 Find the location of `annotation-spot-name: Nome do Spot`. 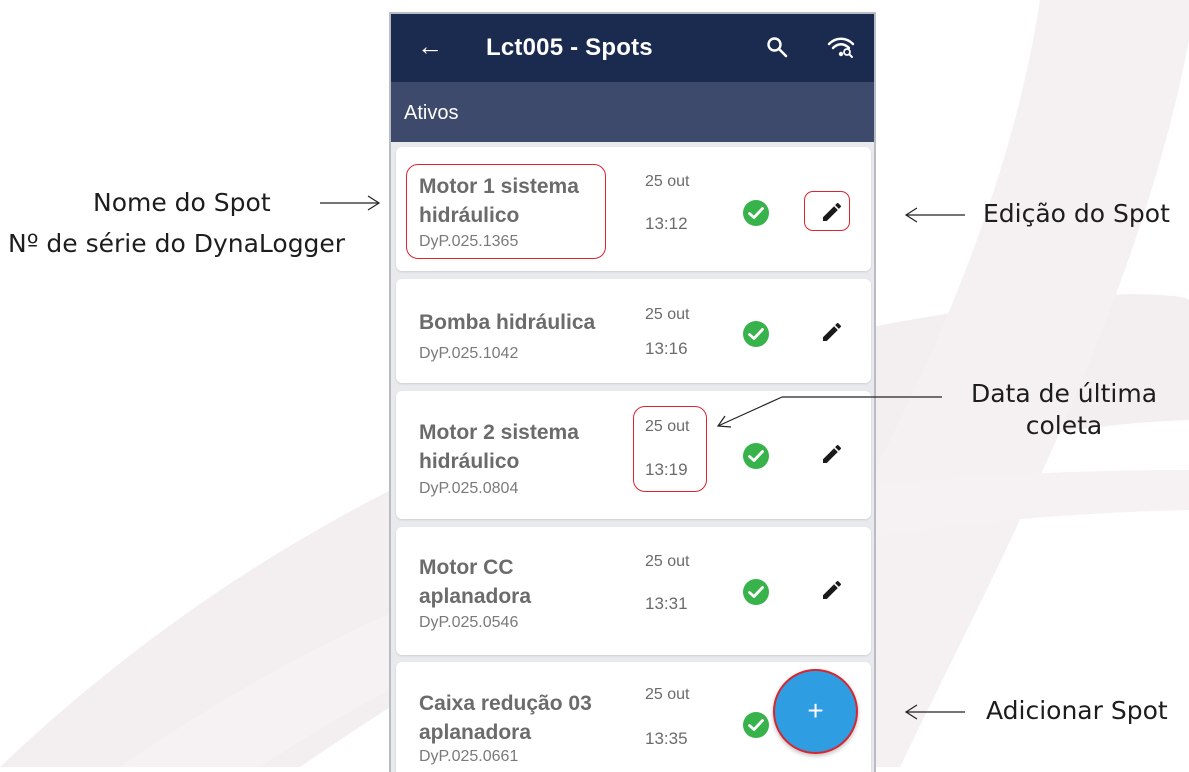

annotation-spot-name: Nome do Spot is located at coordinates (182, 202).